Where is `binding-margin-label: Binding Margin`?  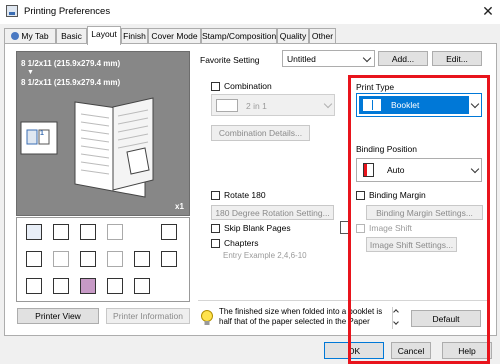 binding-margin-label: Binding Margin is located at coordinates (397, 195).